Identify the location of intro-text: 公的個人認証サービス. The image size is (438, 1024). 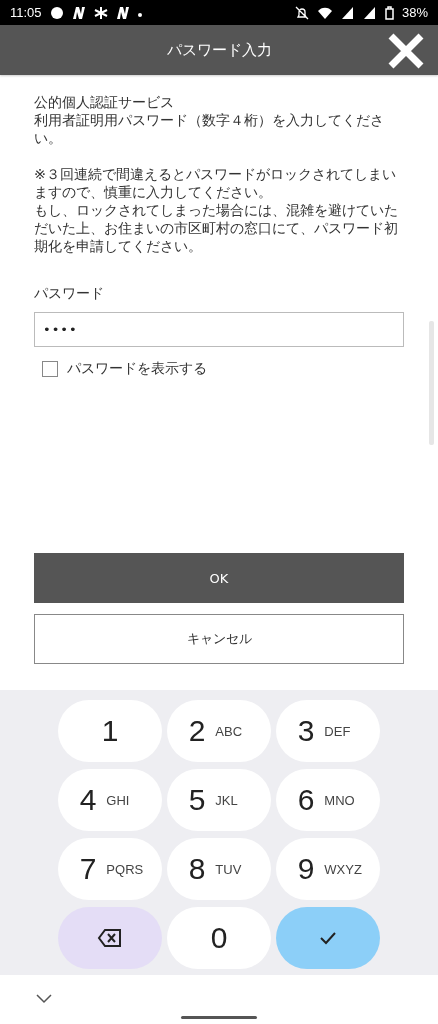
(104, 102).